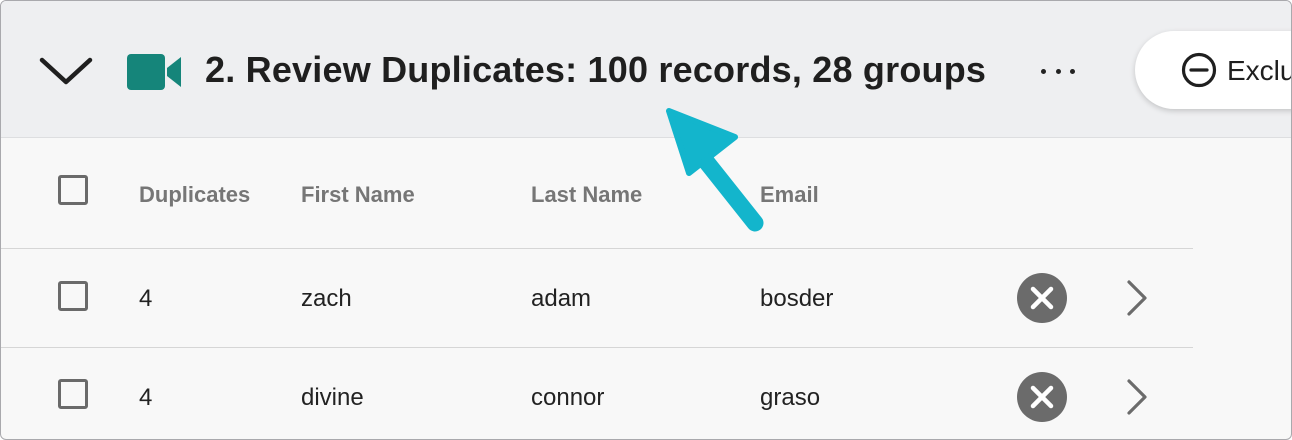 Image resolution: width=1292 pixels, height=440 pixels. I want to click on more-options-button, so click(1058, 71).